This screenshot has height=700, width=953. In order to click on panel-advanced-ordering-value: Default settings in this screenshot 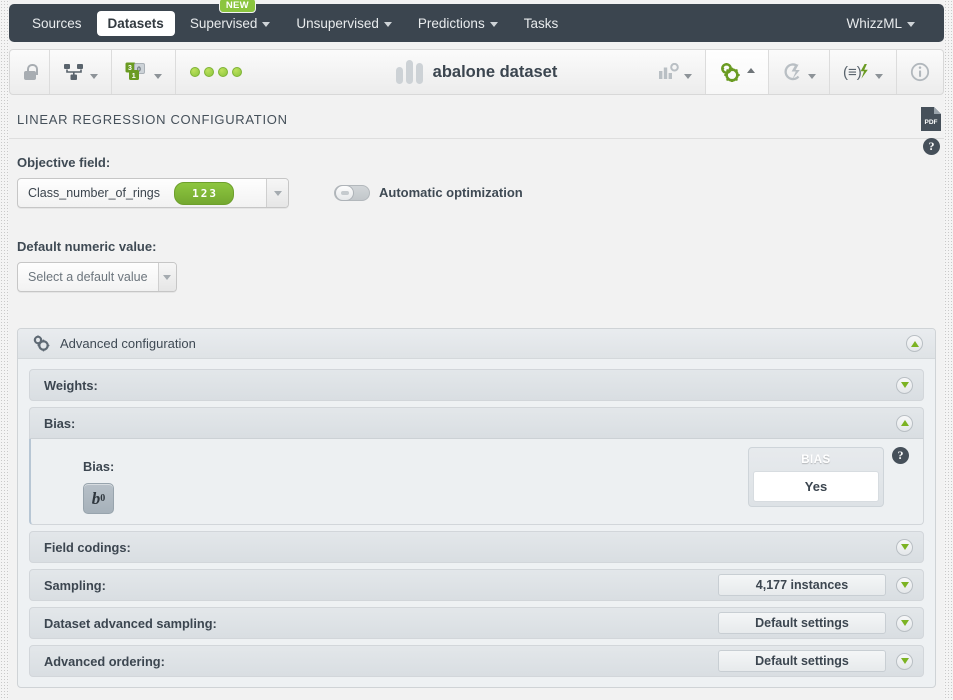, I will do `click(802, 661)`.